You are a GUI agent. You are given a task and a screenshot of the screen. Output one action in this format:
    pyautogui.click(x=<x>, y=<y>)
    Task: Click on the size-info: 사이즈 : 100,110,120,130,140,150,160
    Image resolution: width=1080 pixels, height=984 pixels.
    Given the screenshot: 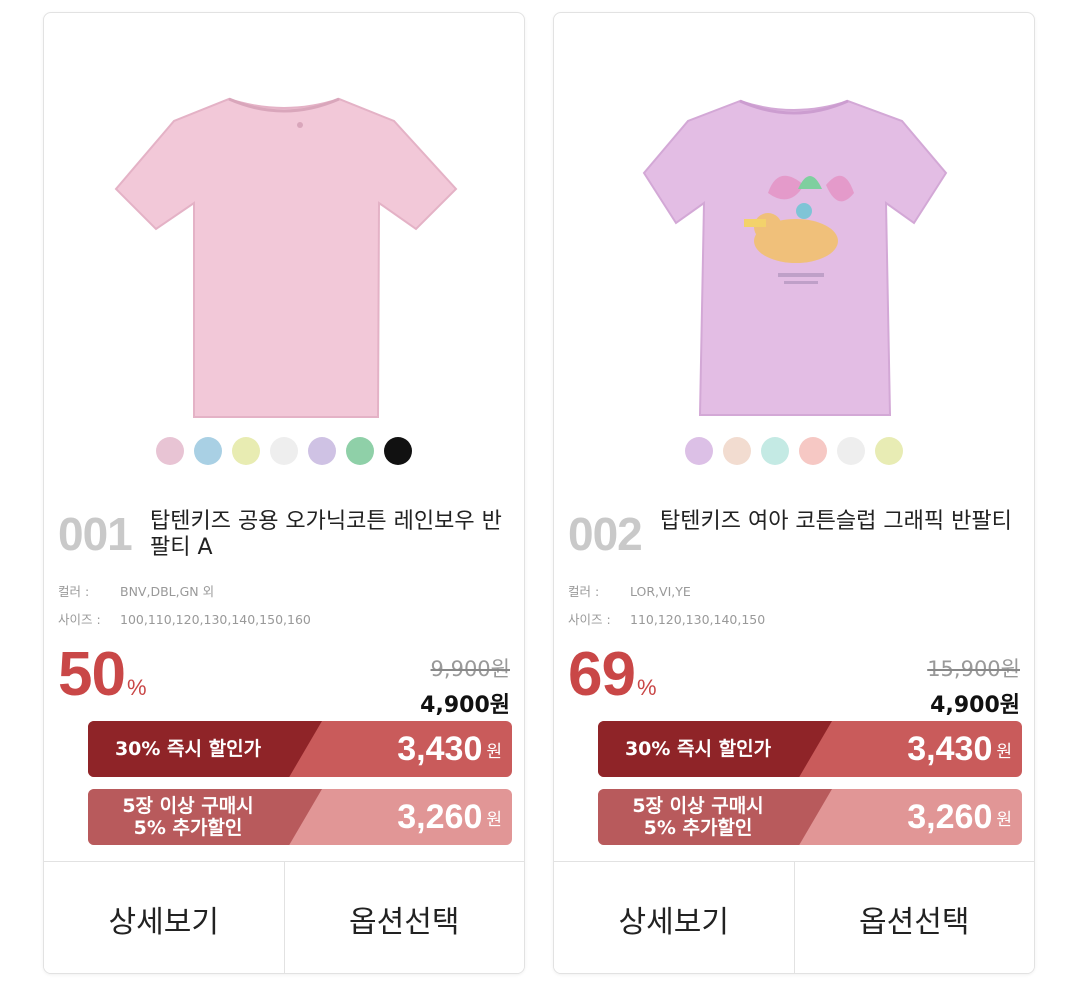 What is the action you would take?
    pyautogui.click(x=184, y=618)
    